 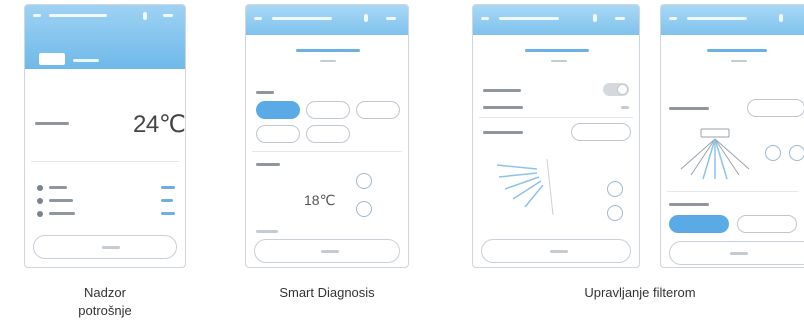 I want to click on air-flow-mode-label-placeholder, so click(x=503, y=107).